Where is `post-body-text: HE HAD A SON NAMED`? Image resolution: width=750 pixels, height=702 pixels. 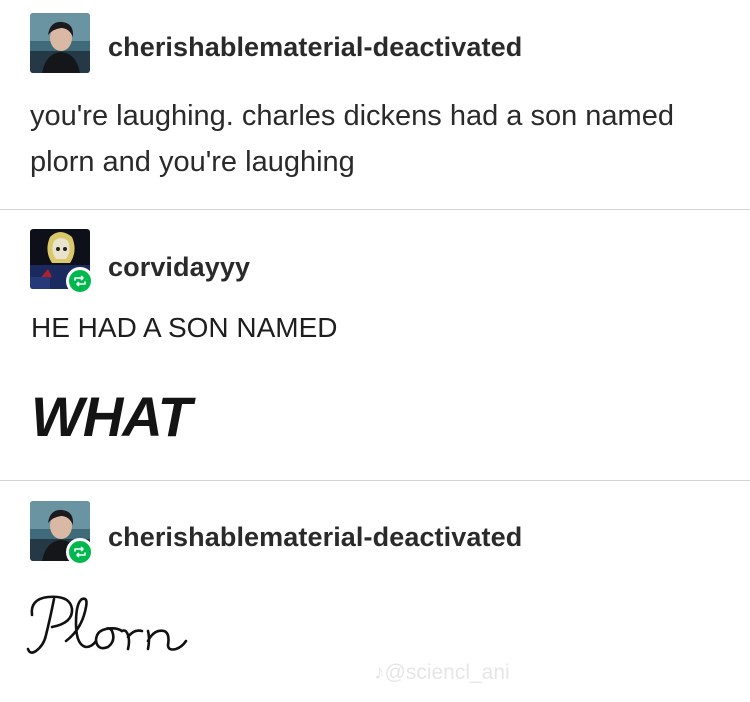 post-body-text: HE HAD A SON NAMED is located at coordinates (184, 327).